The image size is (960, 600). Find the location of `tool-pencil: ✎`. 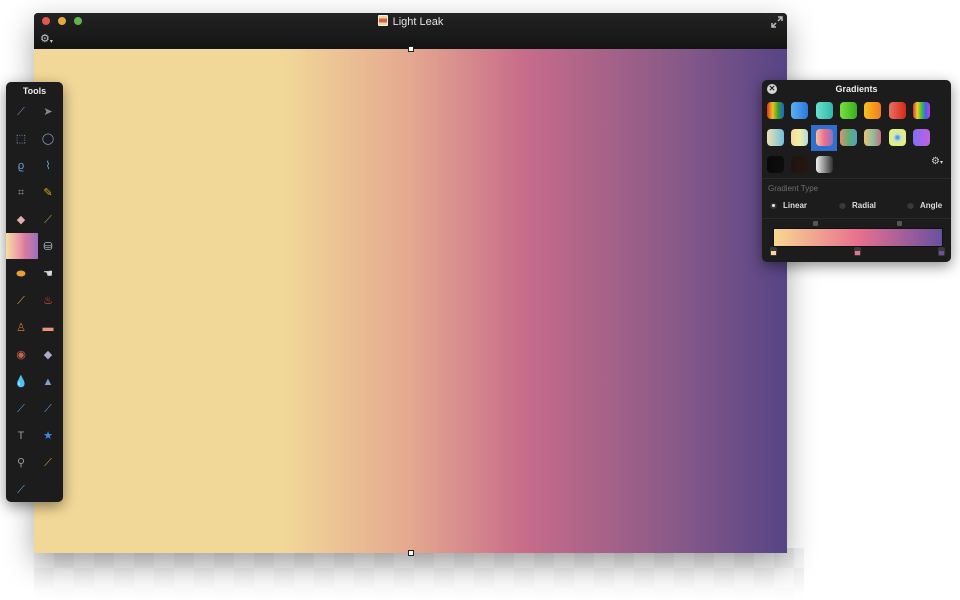

tool-pencil: ✎ is located at coordinates (48, 193).